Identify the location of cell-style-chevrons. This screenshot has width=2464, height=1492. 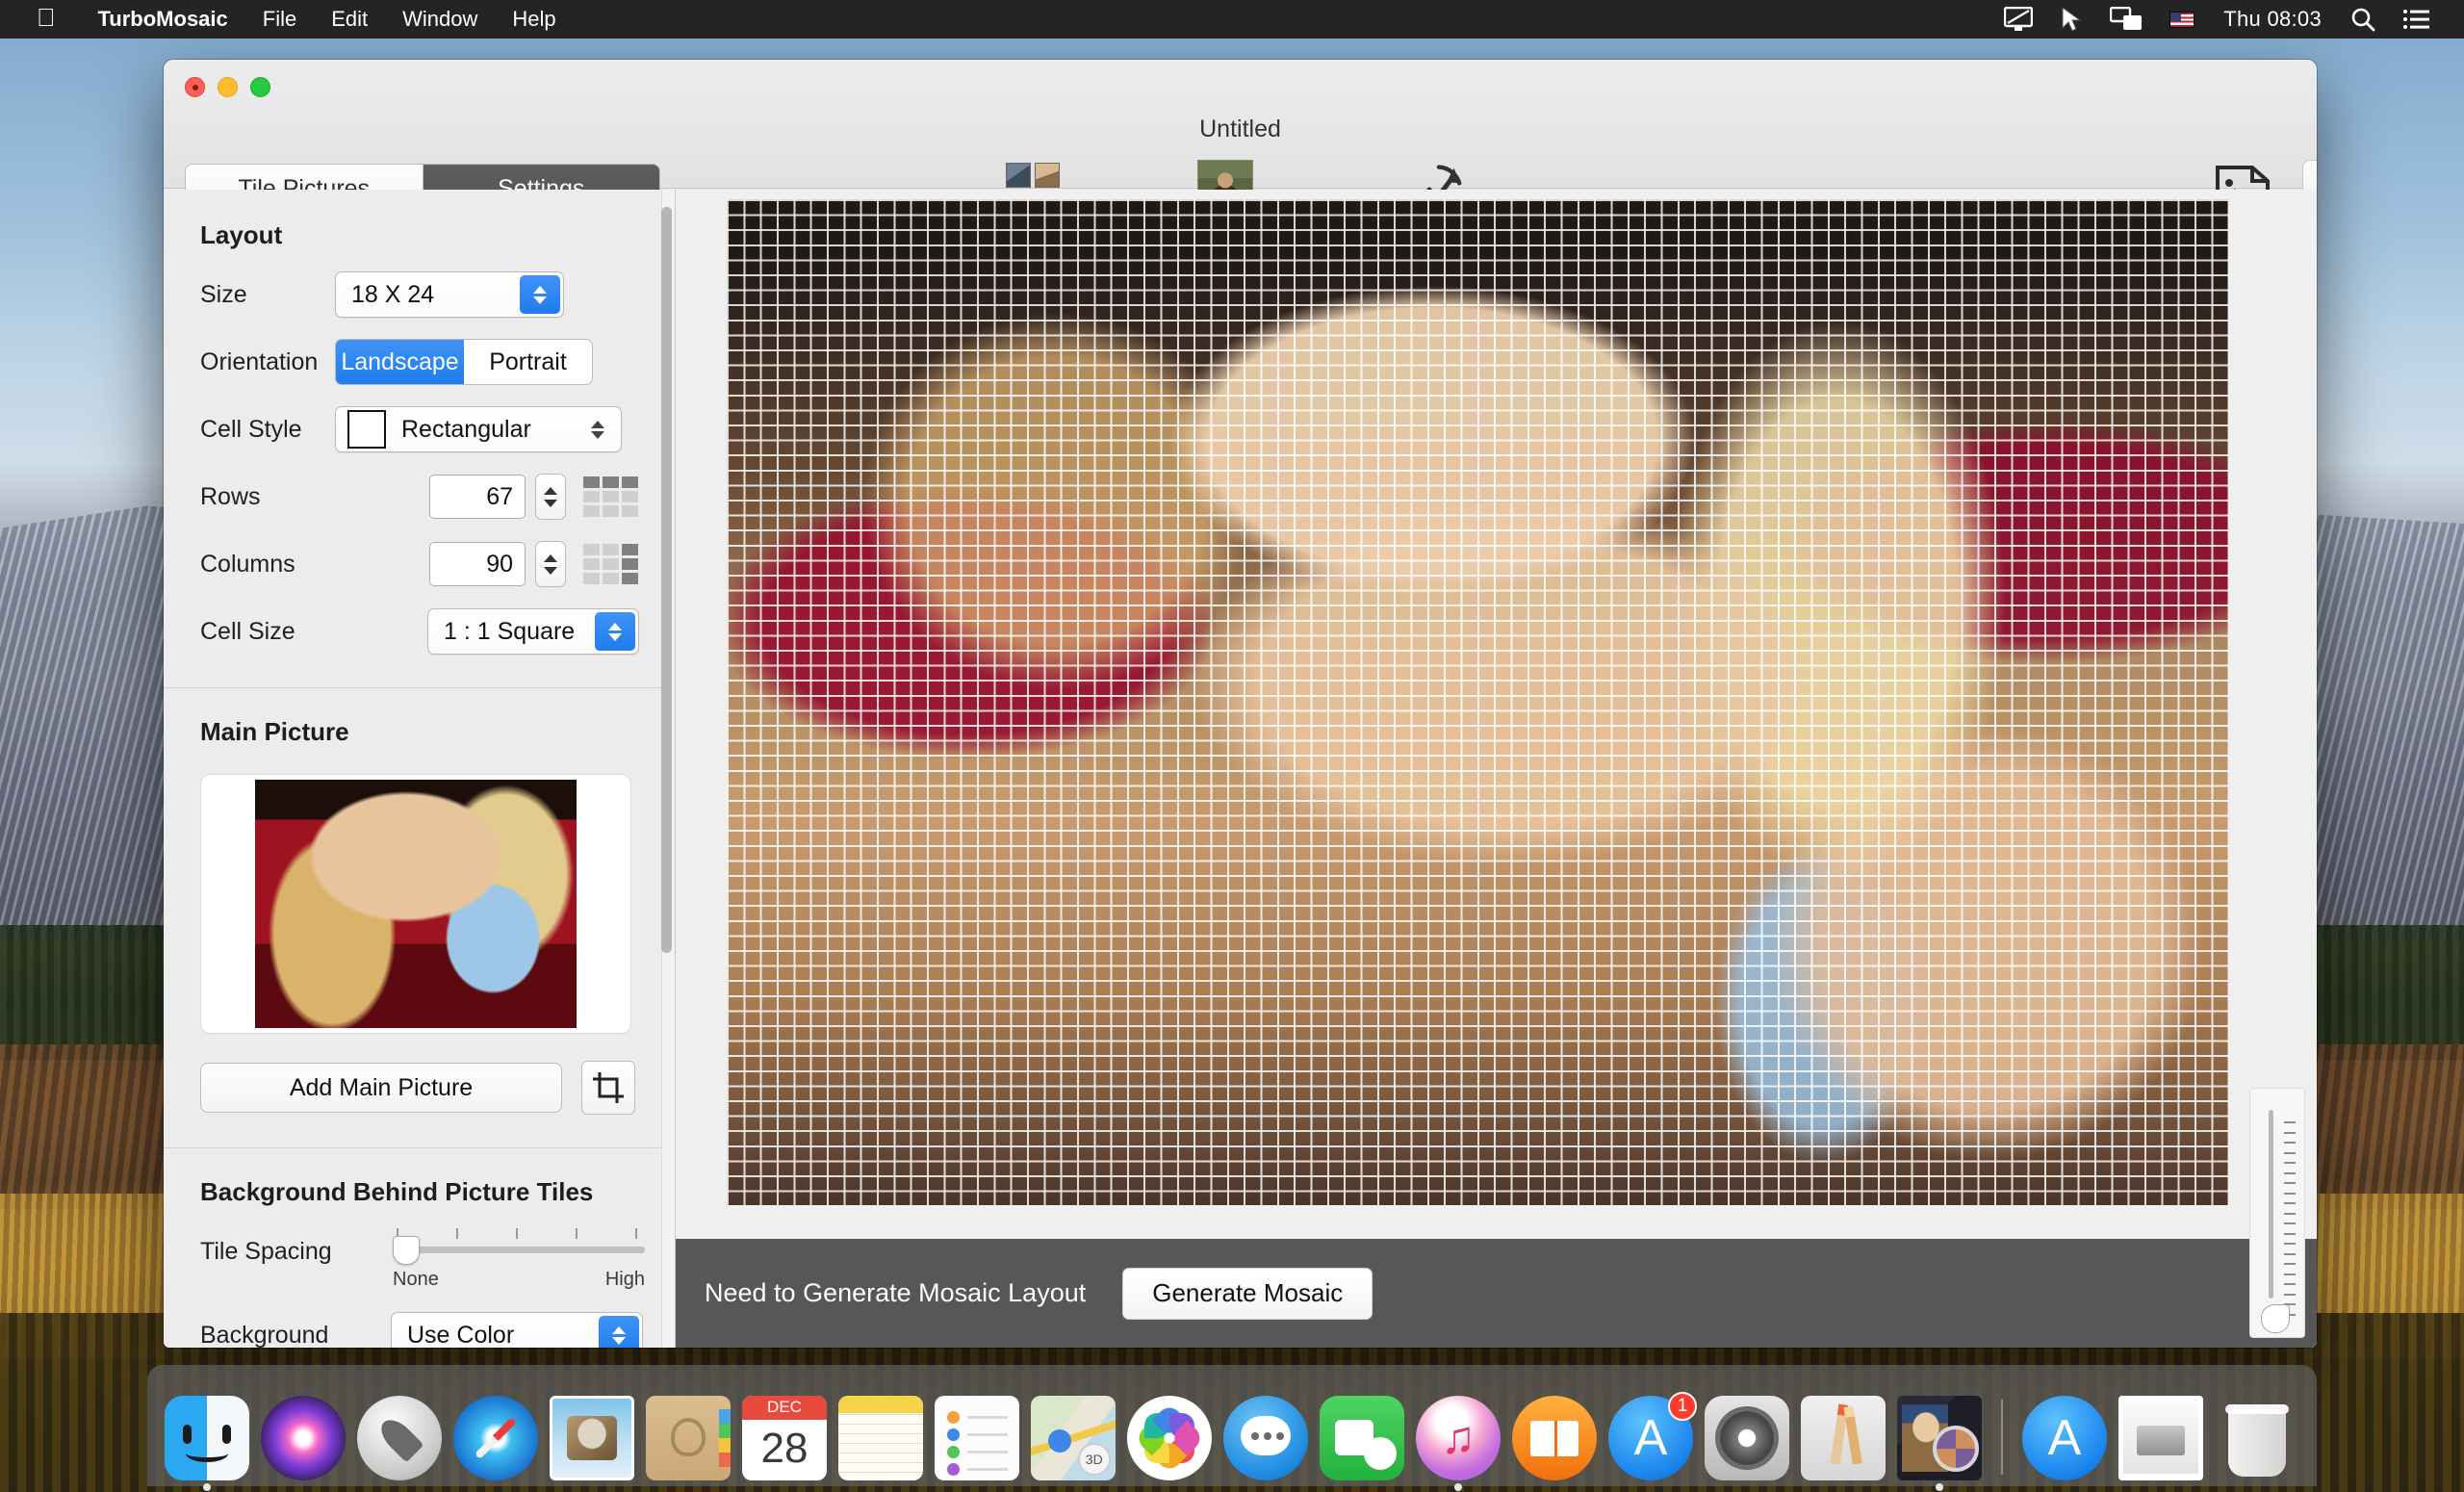
(598, 429).